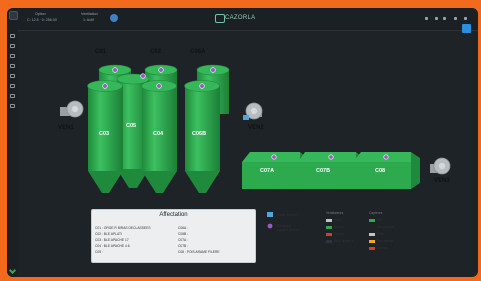  Describe the element at coordinates (287, 215) in the screenshot. I see `legend-manual-mode: Mode manuel` at that location.